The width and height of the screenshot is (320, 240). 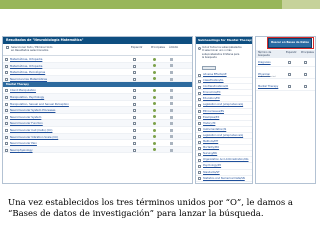 What do you see at coordinates (209, 68) in the screenshot?
I see `continue-button` at bounding box center [209, 68].